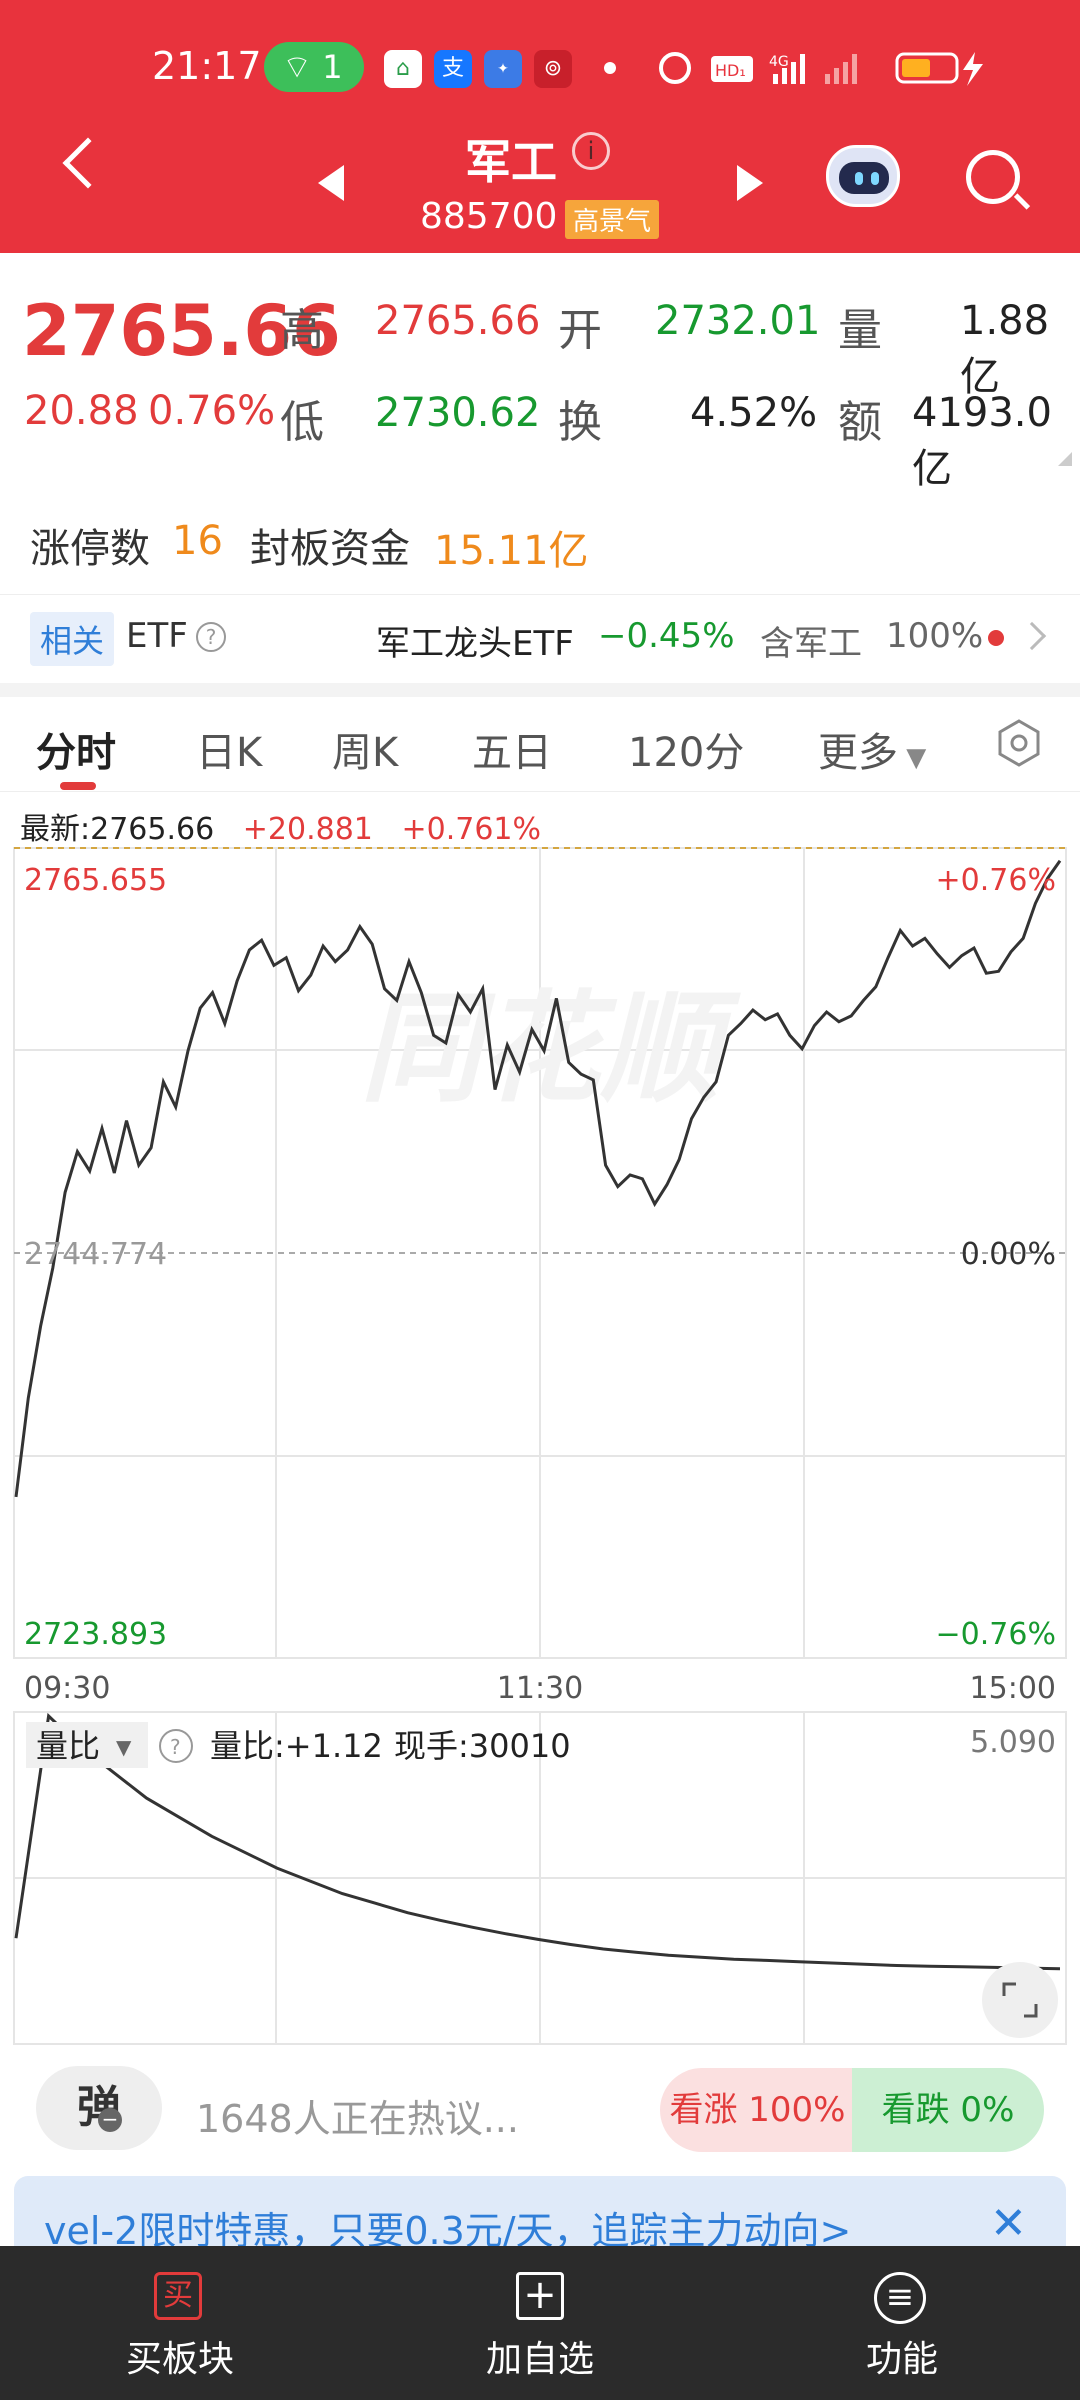  What do you see at coordinates (863, 176) in the screenshot?
I see `robot-assistant-icon` at bounding box center [863, 176].